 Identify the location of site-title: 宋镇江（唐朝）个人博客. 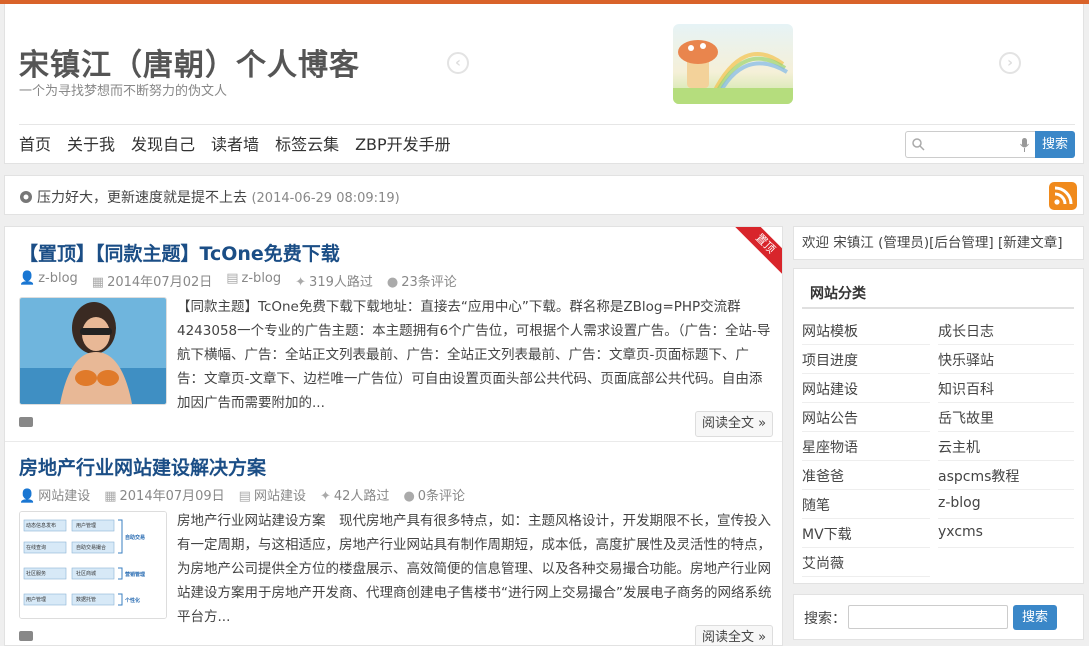
(189, 62).